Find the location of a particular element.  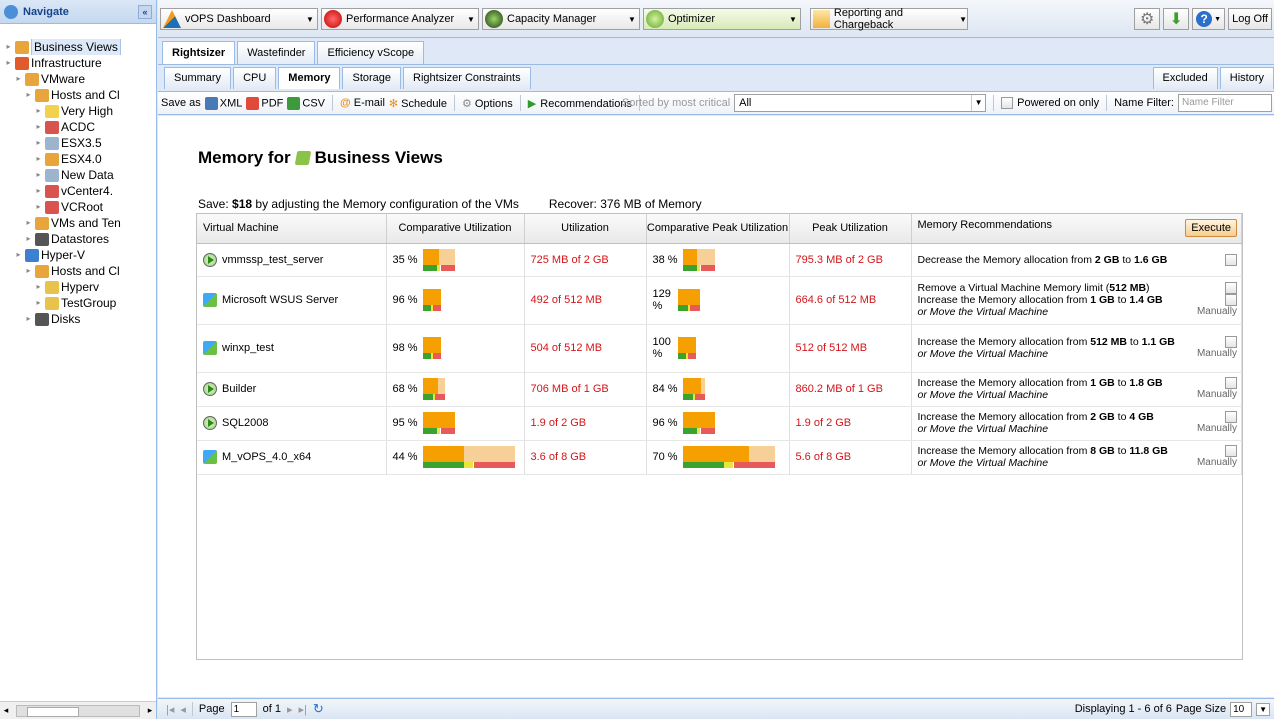

bar-green is located at coordinates (429, 431).